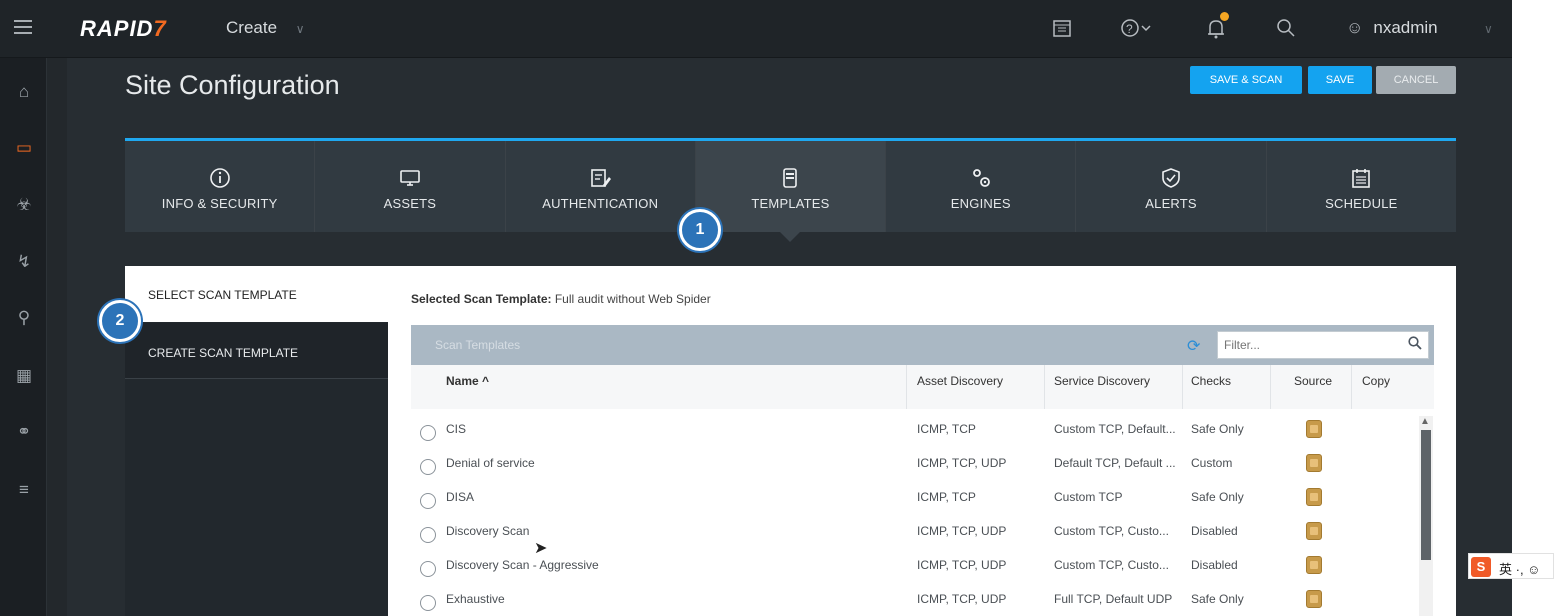  I want to click on tab-assets: ASSETS, so click(410, 186).